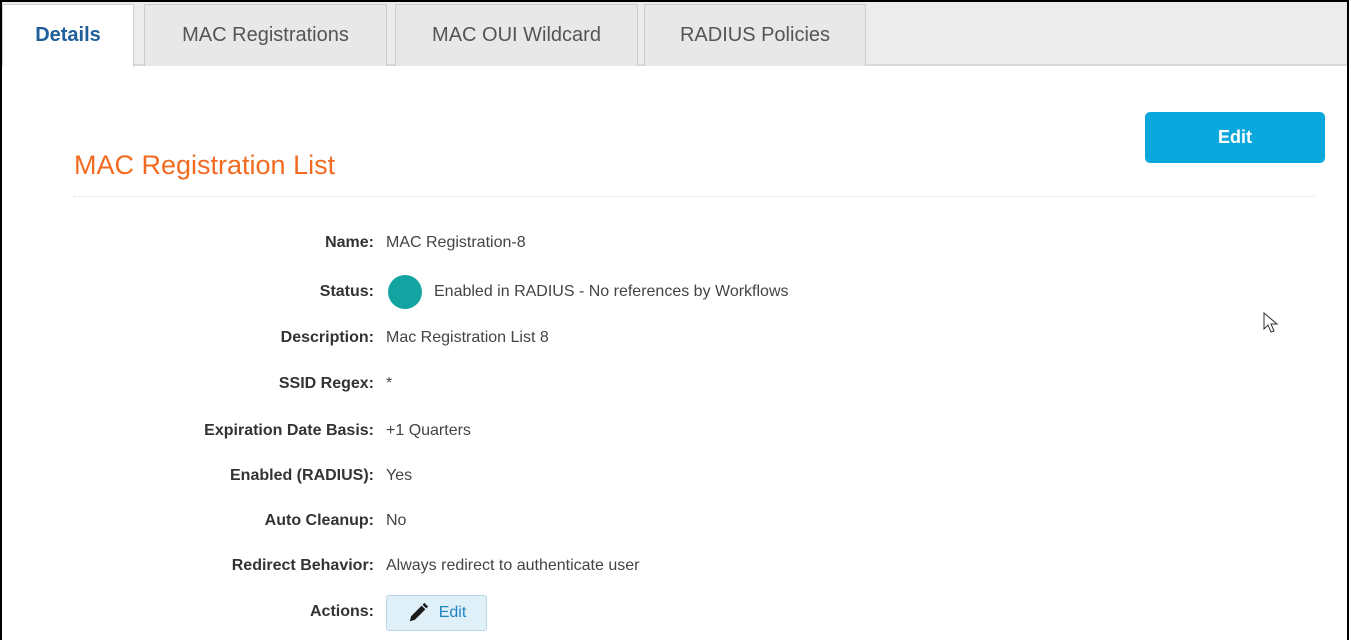 This screenshot has height=640, width=1351. Describe the element at coordinates (456, 242) in the screenshot. I see `name-value: MAC Registration-8` at that location.